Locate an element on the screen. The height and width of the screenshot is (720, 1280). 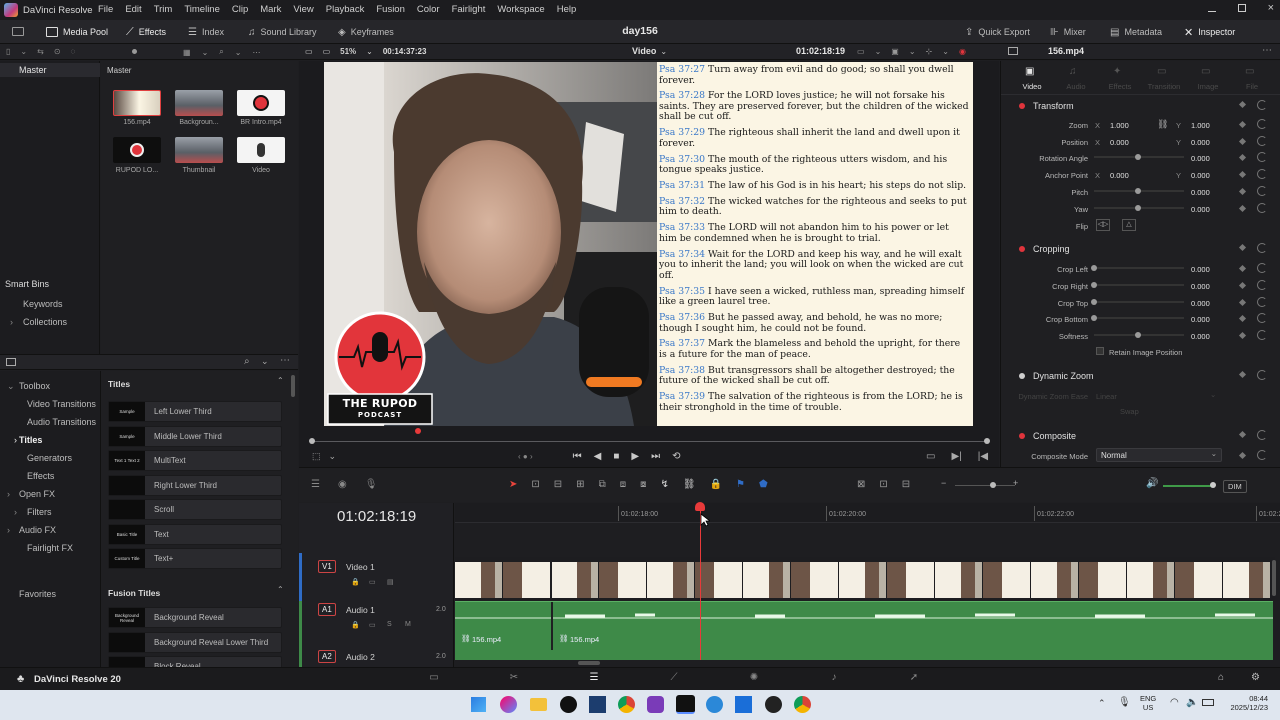
overwrite-clip-icon: ⧈ is located at coordinates (623, 484).